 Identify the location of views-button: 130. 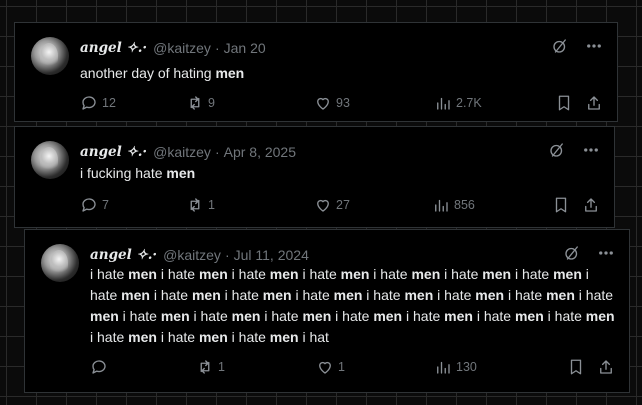
(455, 367).